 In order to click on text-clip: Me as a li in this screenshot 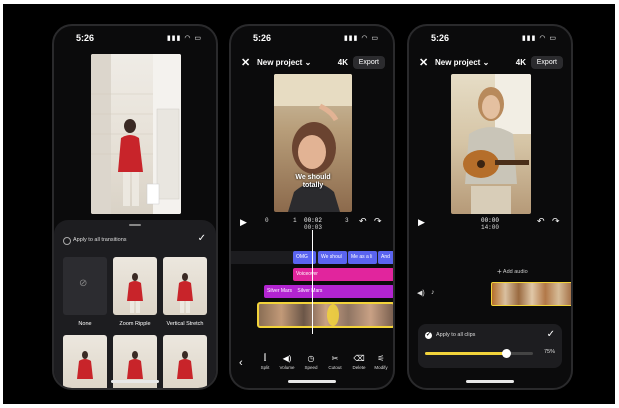, I will do `click(362, 257)`.